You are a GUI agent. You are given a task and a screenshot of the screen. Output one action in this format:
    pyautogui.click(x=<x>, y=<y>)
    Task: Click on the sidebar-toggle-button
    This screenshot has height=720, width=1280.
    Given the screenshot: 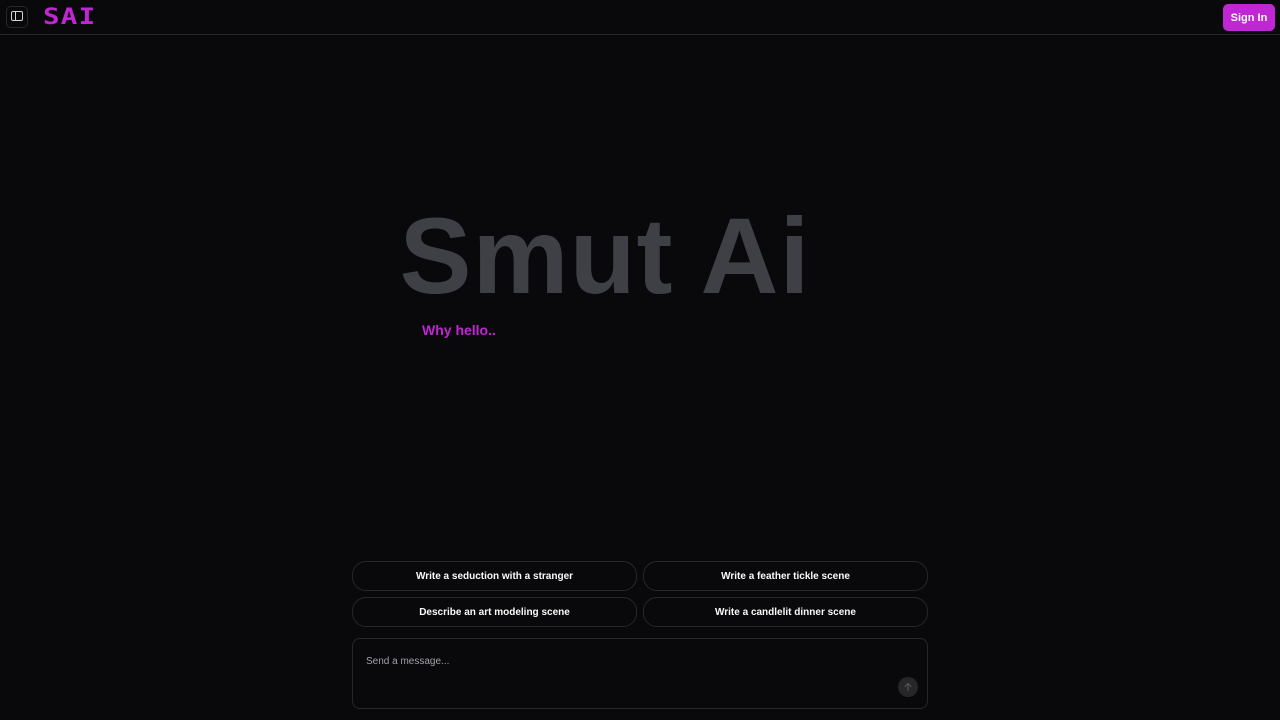 What is the action you would take?
    pyautogui.click(x=17, y=17)
    